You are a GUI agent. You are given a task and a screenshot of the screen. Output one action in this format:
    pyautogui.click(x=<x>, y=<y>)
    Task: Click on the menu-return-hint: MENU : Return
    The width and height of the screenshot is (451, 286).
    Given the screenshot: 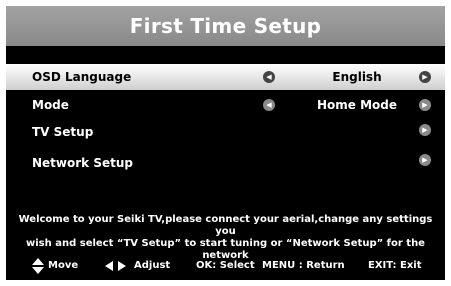 What is the action you would take?
    pyautogui.click(x=303, y=265)
    